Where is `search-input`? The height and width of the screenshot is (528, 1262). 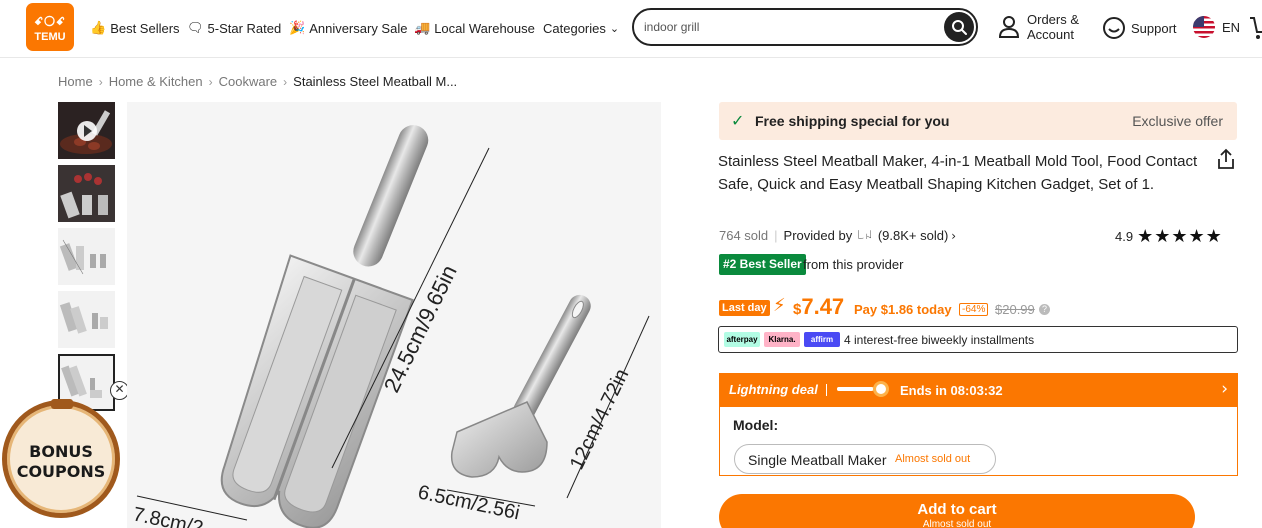 search-input is located at coordinates (789, 27).